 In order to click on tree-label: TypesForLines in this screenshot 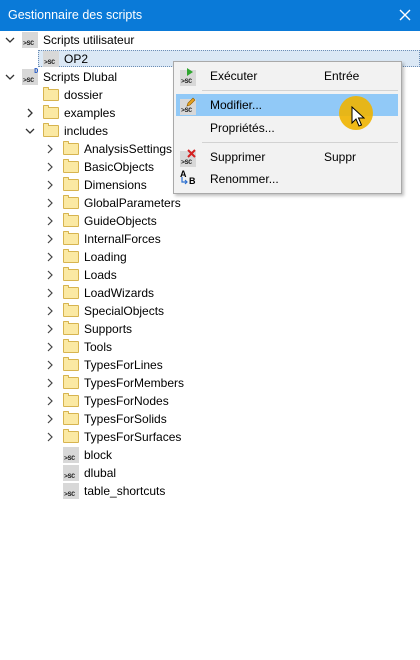, I will do `click(123, 365)`.